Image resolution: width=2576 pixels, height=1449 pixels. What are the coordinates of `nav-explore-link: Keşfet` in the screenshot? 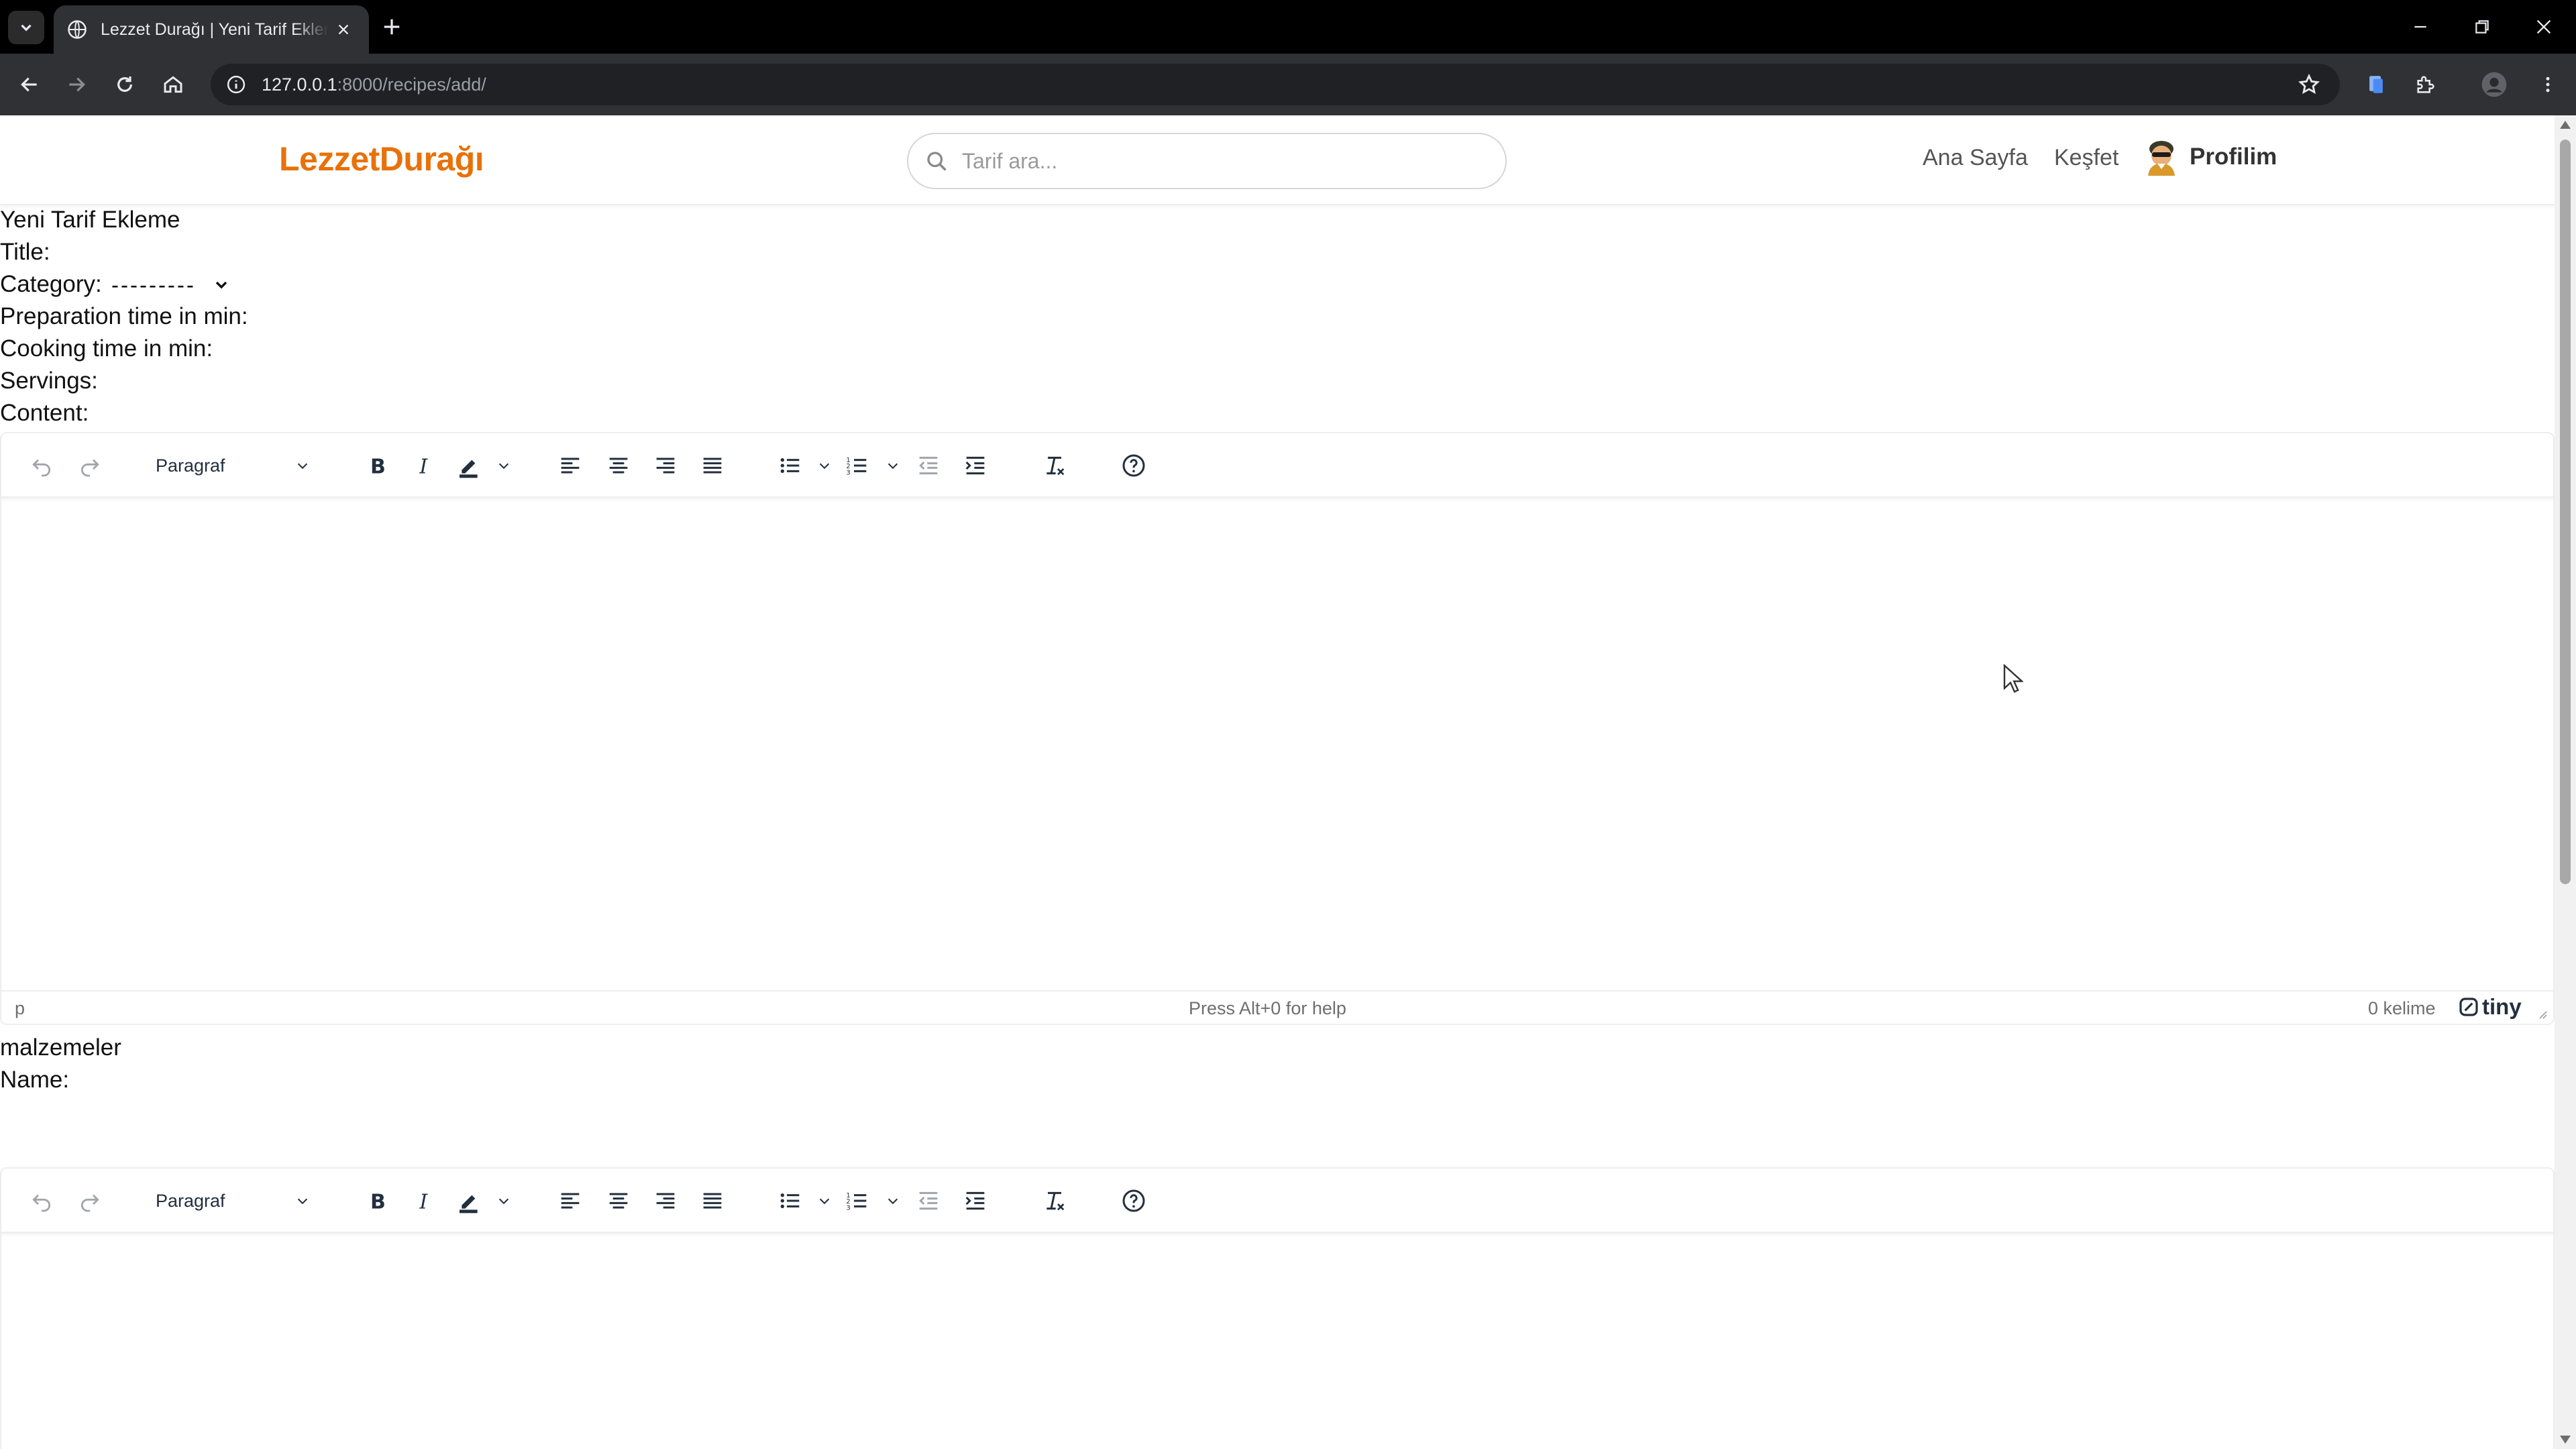 It's located at (2086, 158).